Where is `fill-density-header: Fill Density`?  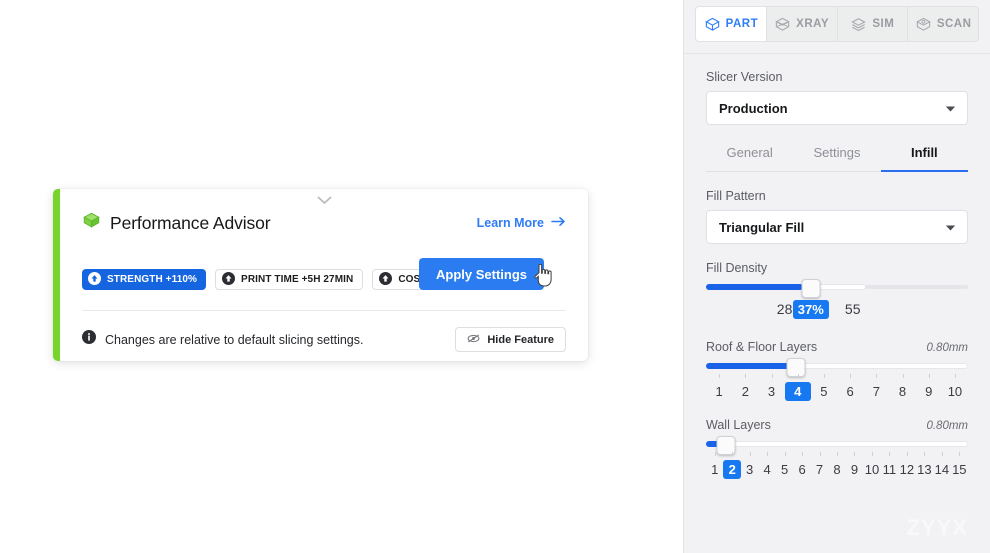
fill-density-header: Fill Density is located at coordinates (837, 268).